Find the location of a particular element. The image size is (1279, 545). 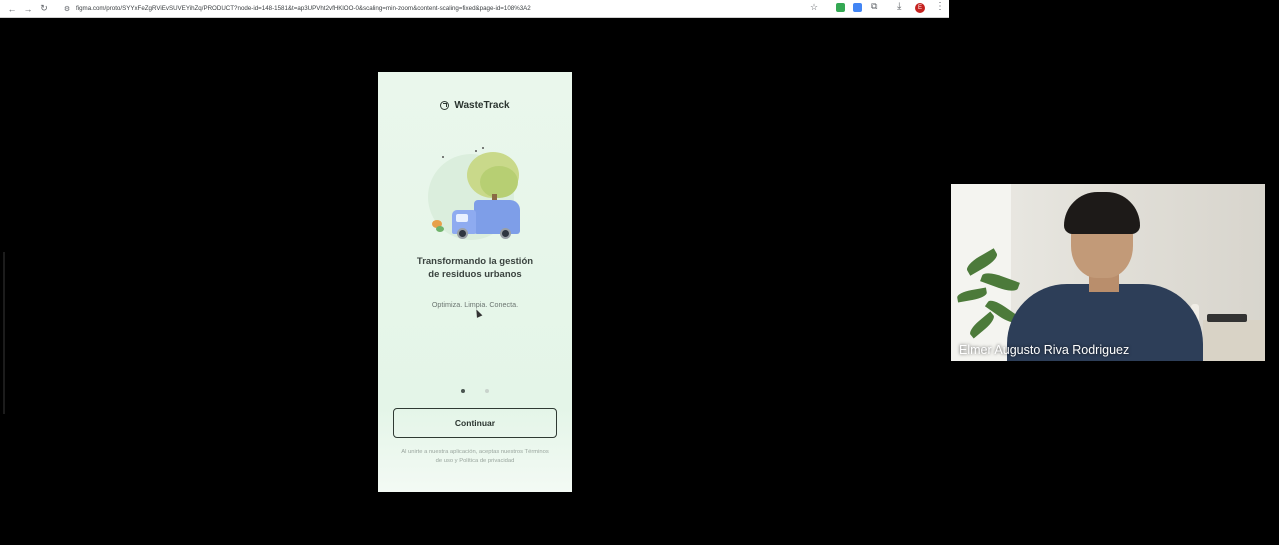

onboarding-tagline: Optimiza. Limpia. Conecta. is located at coordinates (475, 304).